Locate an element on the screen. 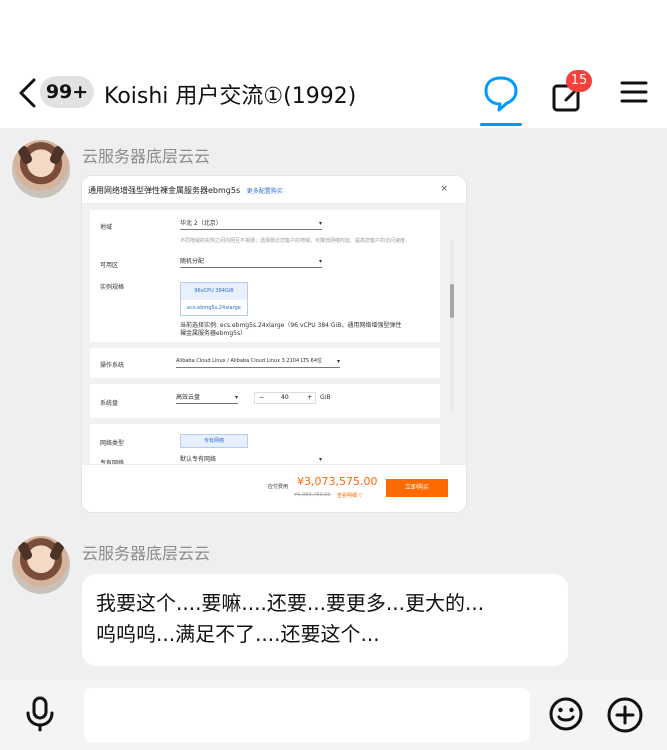 This screenshot has height=750, width=667. price-value: ¥3,073,575.00 is located at coordinates (337, 481).